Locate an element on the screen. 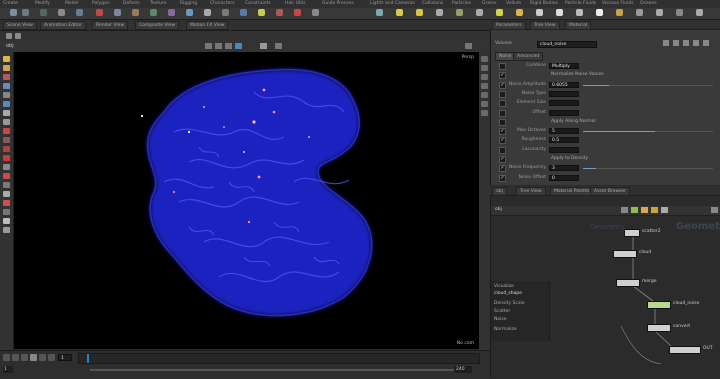 The height and width of the screenshot is (379, 720). shelf-tab: Hair Utils is located at coordinates (295, 4).